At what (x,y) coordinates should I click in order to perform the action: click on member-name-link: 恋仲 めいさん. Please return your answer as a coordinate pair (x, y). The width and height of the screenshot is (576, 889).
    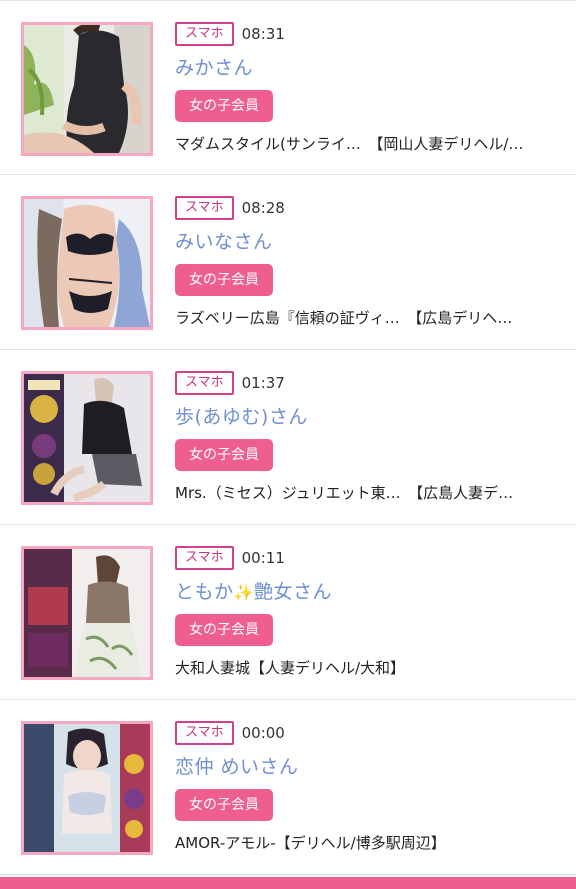
    Looking at the image, I should click on (370, 767).